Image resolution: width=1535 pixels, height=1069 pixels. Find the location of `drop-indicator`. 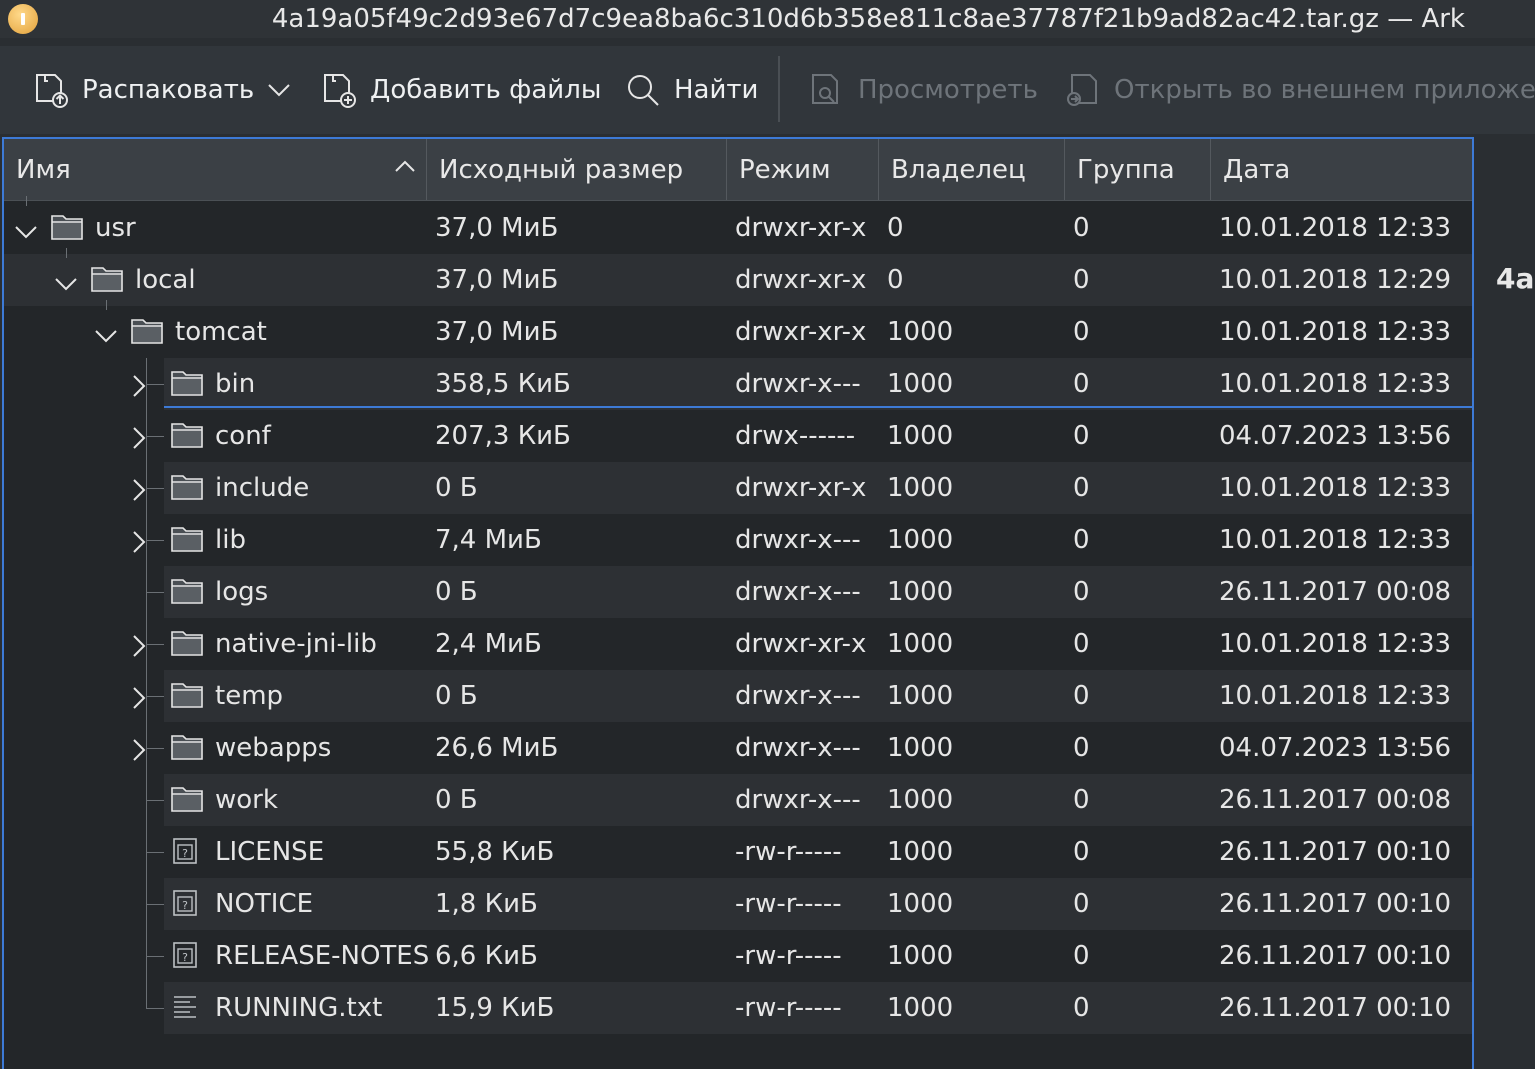

drop-indicator is located at coordinates (818, 407).